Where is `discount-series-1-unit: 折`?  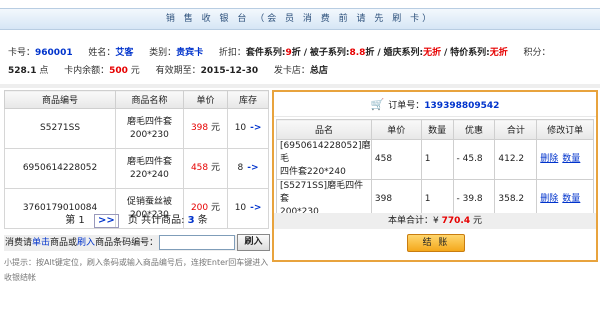
discount-series-1-unit: 折 is located at coordinates (296, 53).